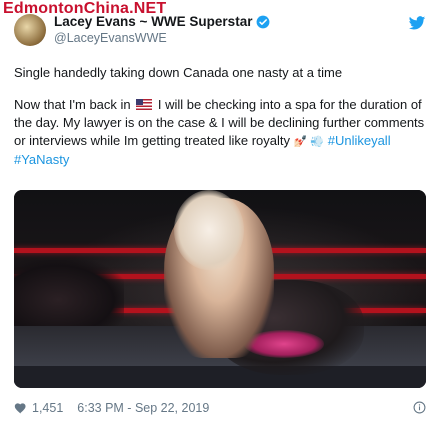 The width and height of the screenshot is (440, 446). I want to click on handle: @LaceyEvansWWE, so click(162, 38).